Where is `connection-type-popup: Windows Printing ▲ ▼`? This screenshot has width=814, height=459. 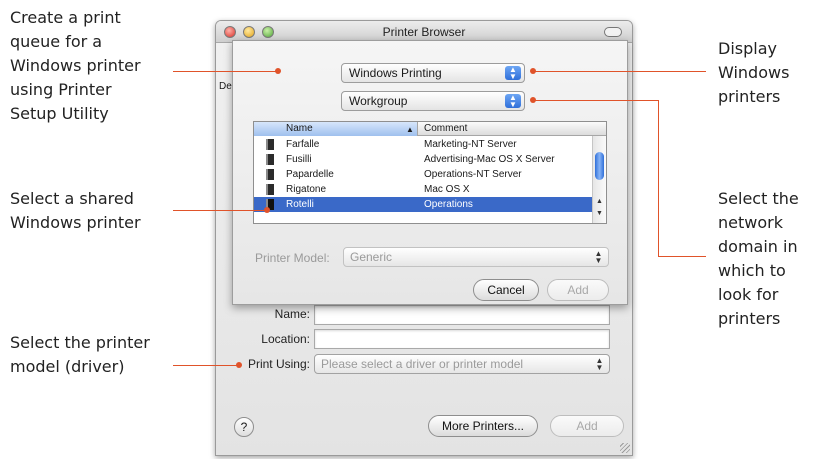 connection-type-popup: Windows Printing ▲ ▼ is located at coordinates (433, 73).